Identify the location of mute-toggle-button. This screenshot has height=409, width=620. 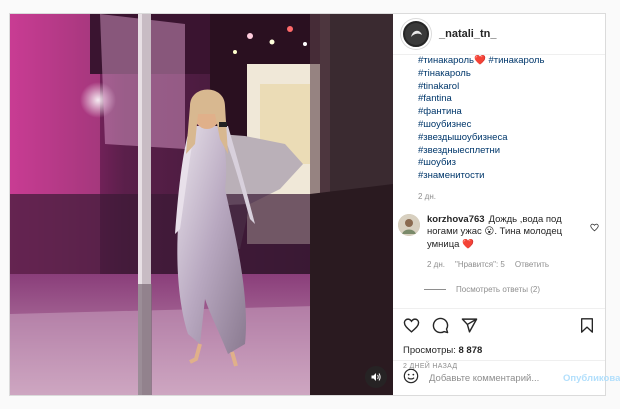
(376, 377).